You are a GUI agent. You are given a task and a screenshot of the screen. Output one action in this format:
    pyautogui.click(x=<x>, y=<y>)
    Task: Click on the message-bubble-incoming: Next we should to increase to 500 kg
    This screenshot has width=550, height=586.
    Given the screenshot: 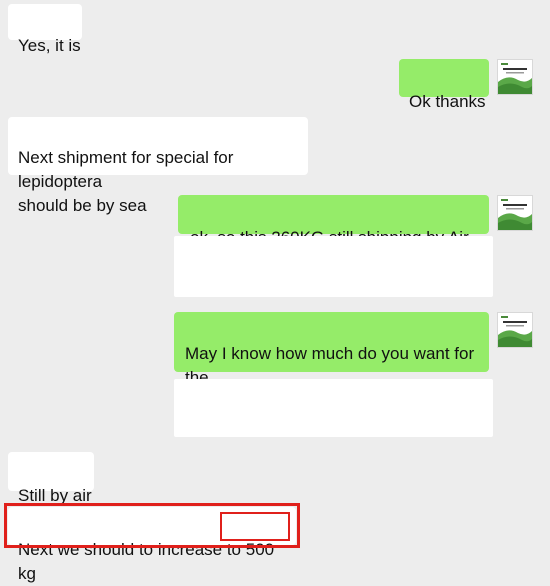 What is the action you would take?
    pyautogui.click(x=152, y=545)
    